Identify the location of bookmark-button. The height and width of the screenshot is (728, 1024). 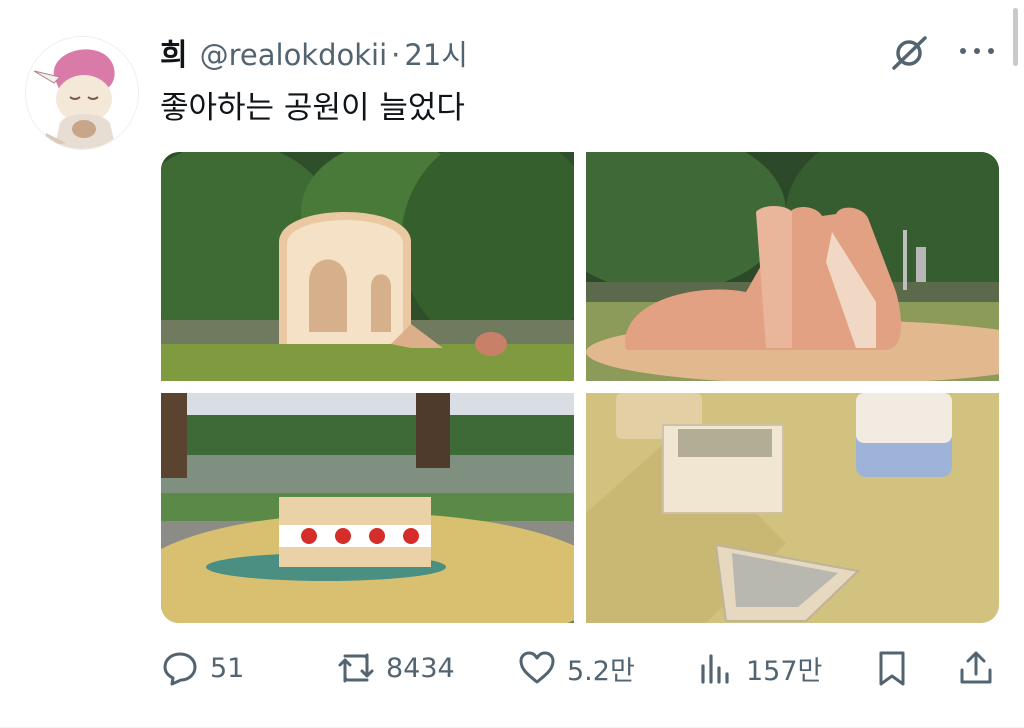
(897, 668).